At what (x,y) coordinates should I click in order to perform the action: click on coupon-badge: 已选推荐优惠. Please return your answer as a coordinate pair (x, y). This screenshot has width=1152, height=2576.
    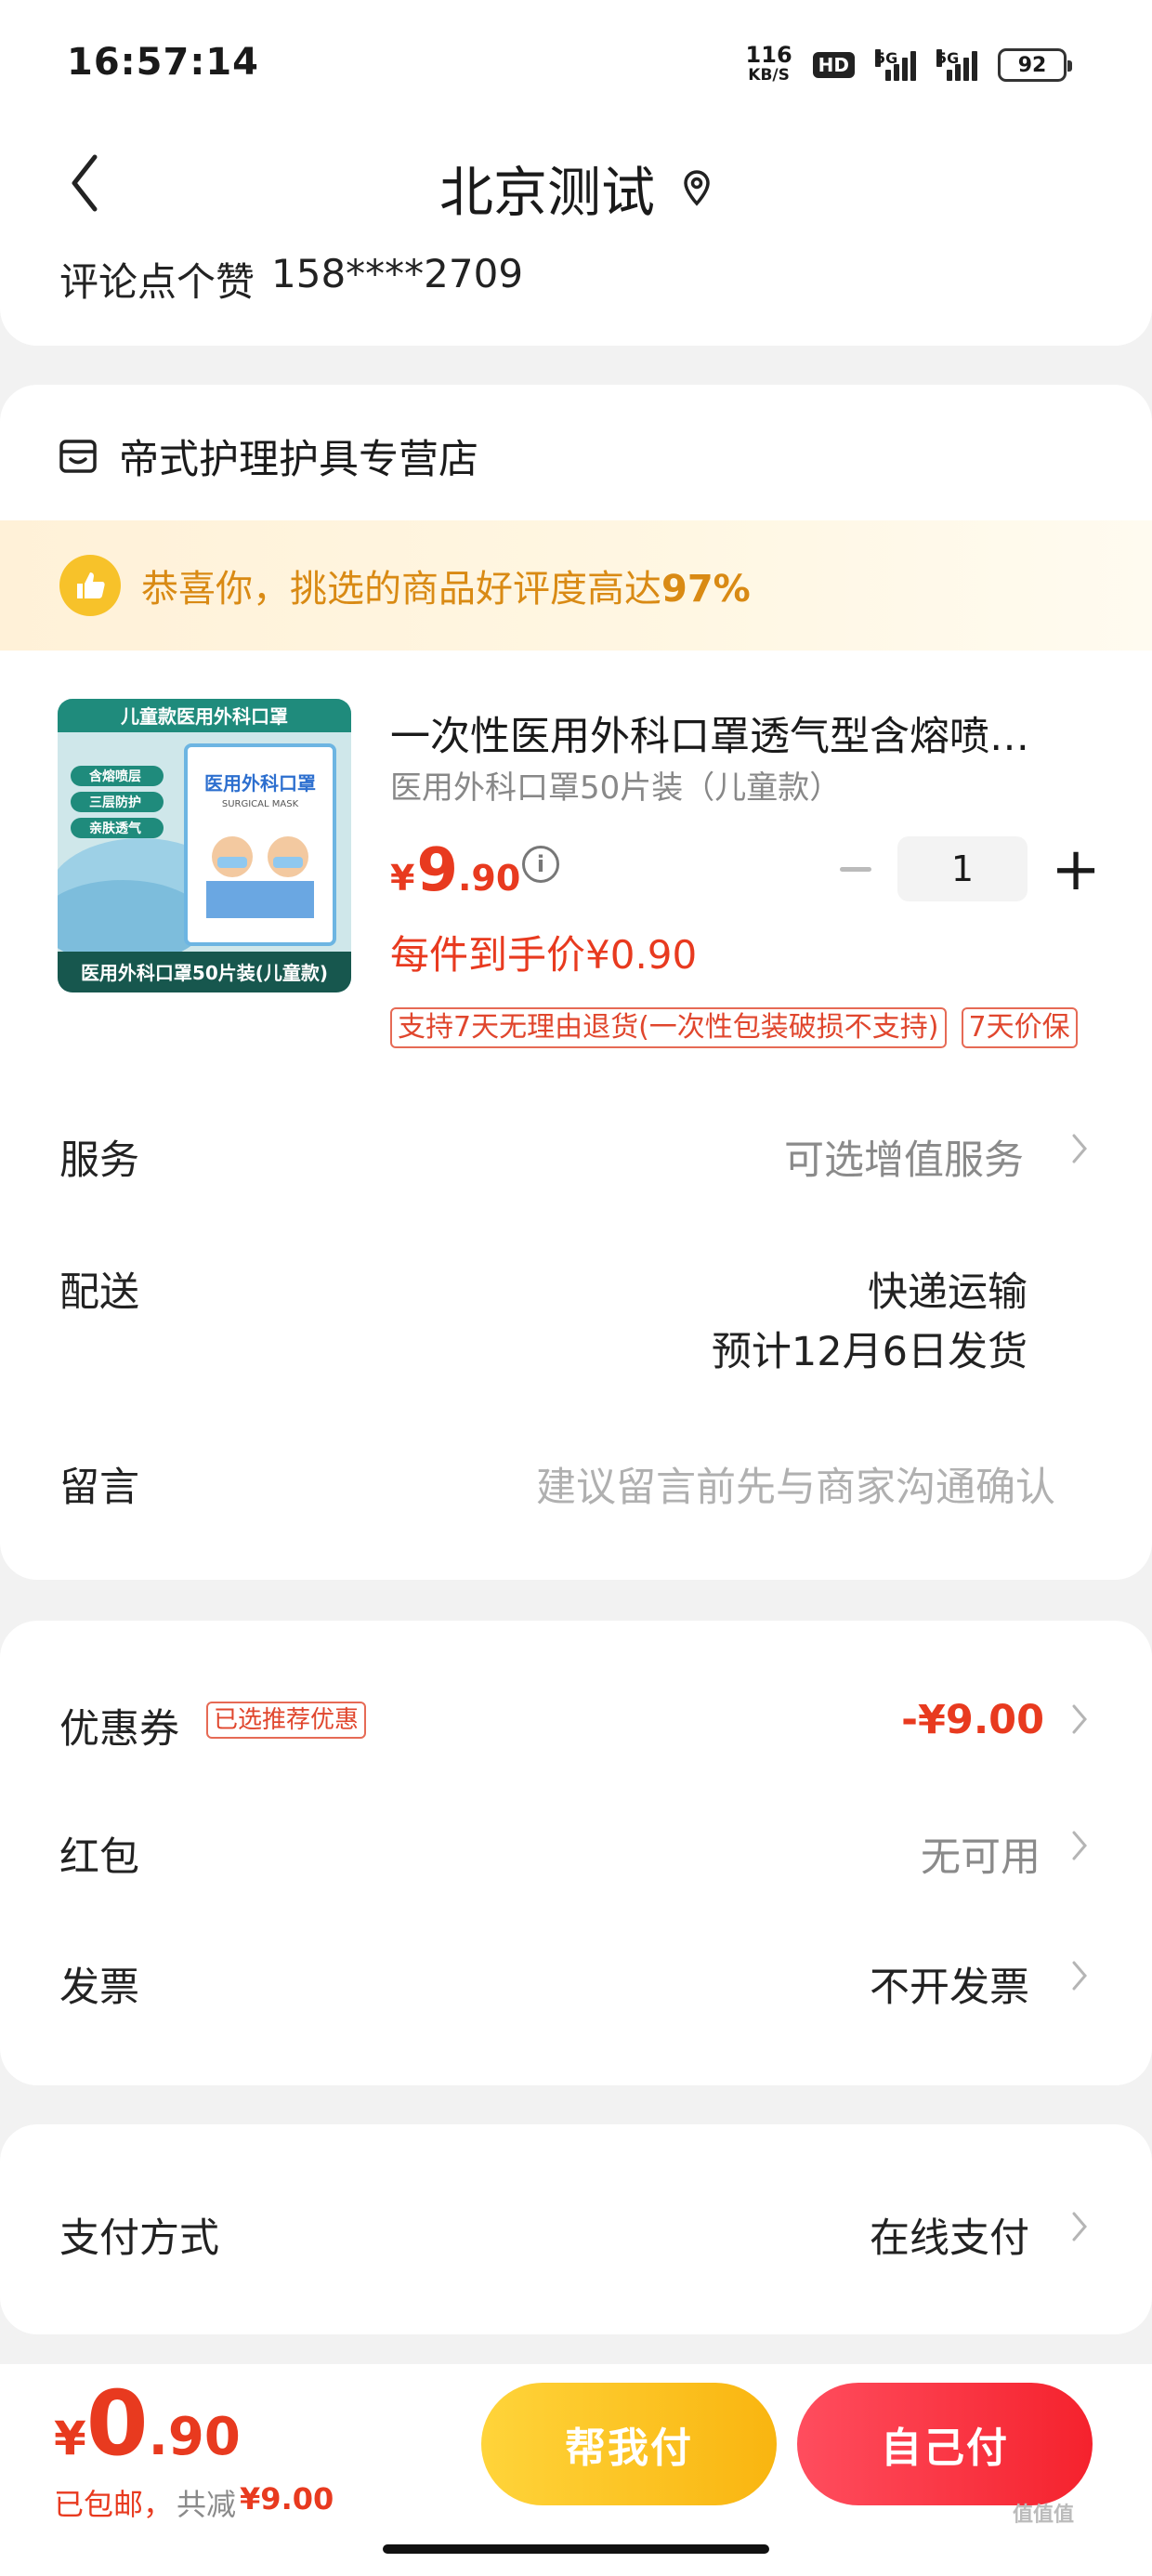
    Looking at the image, I should click on (286, 1720).